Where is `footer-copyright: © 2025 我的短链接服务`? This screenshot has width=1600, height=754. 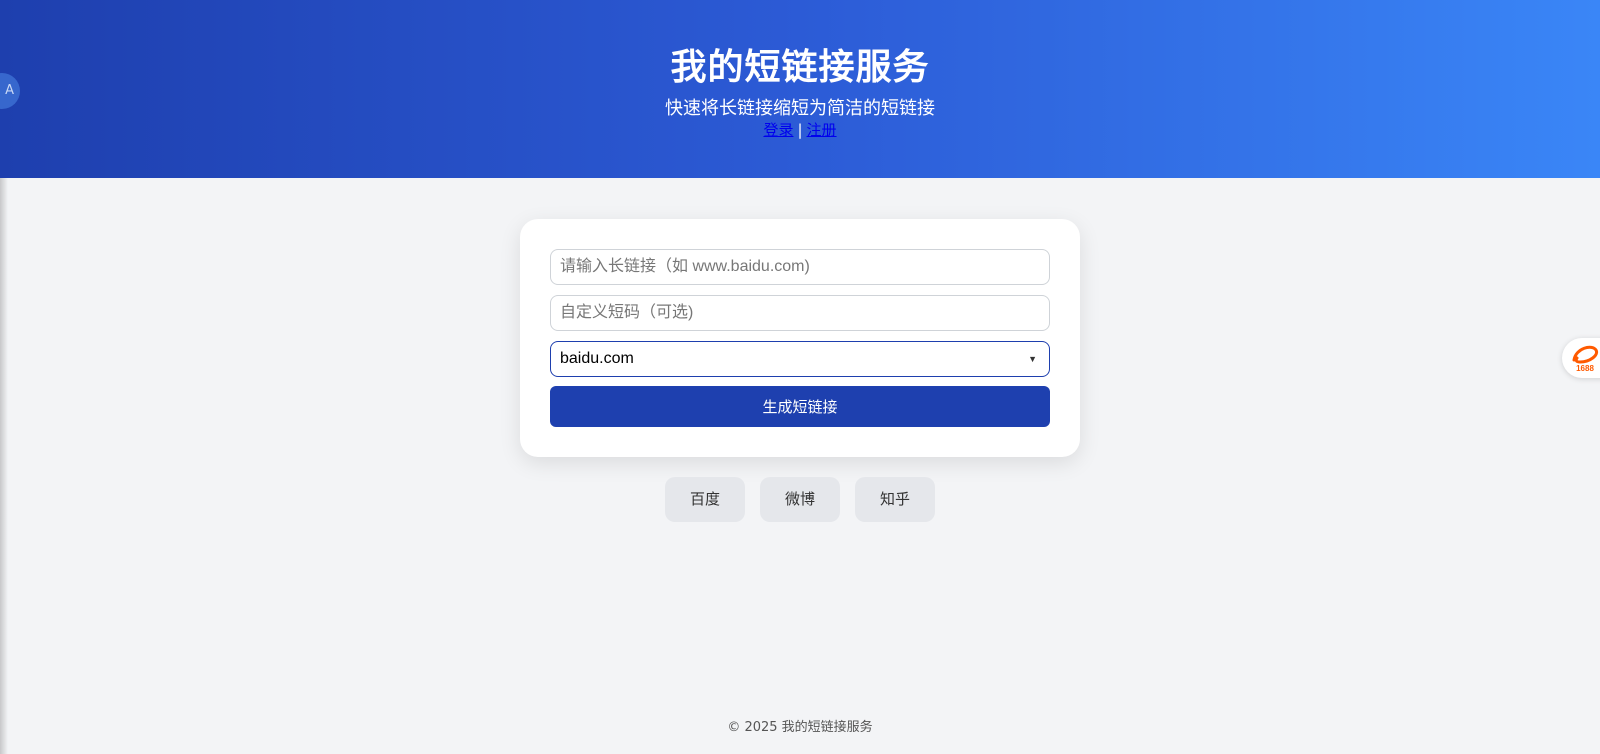
footer-copyright: © 2025 我的短链接服务 is located at coordinates (800, 727).